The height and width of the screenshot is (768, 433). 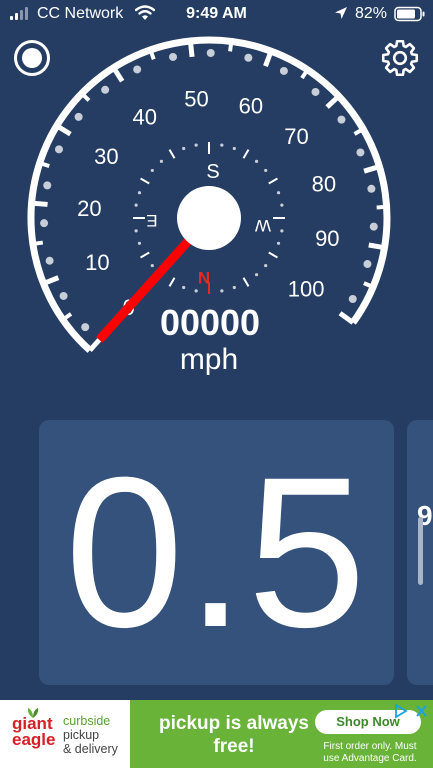 What do you see at coordinates (209, 359) in the screenshot?
I see `speed-unit: mph` at bounding box center [209, 359].